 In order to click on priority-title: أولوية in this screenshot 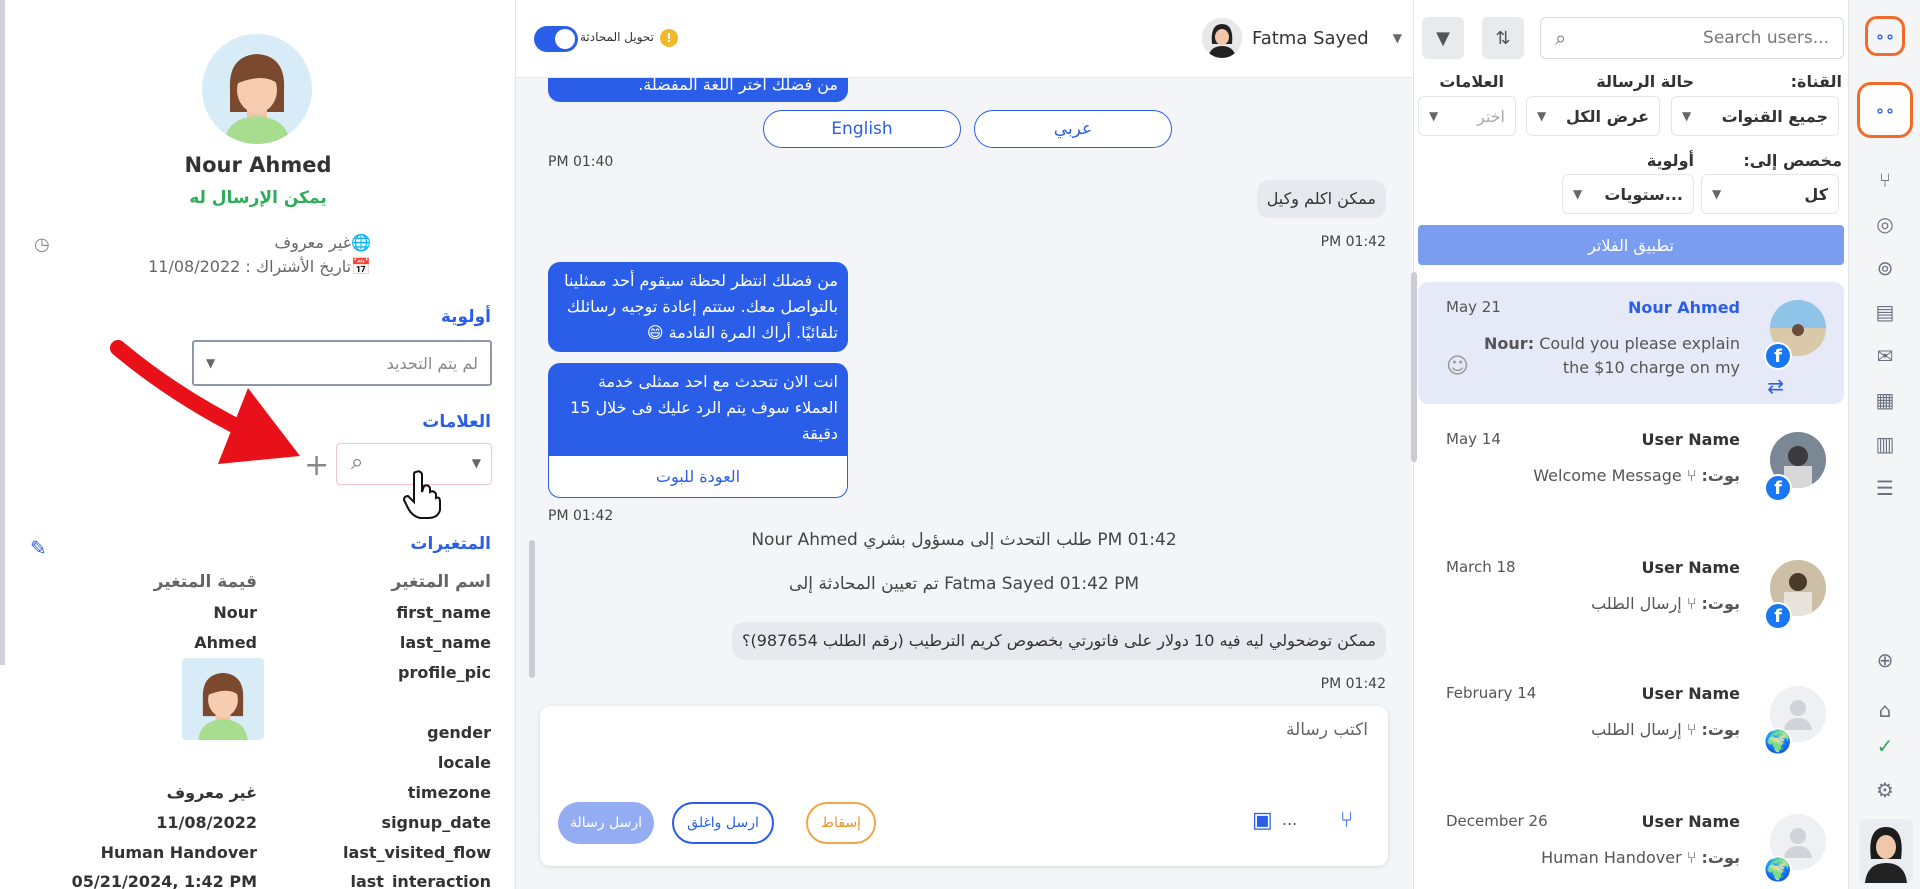, I will do `click(465, 317)`.